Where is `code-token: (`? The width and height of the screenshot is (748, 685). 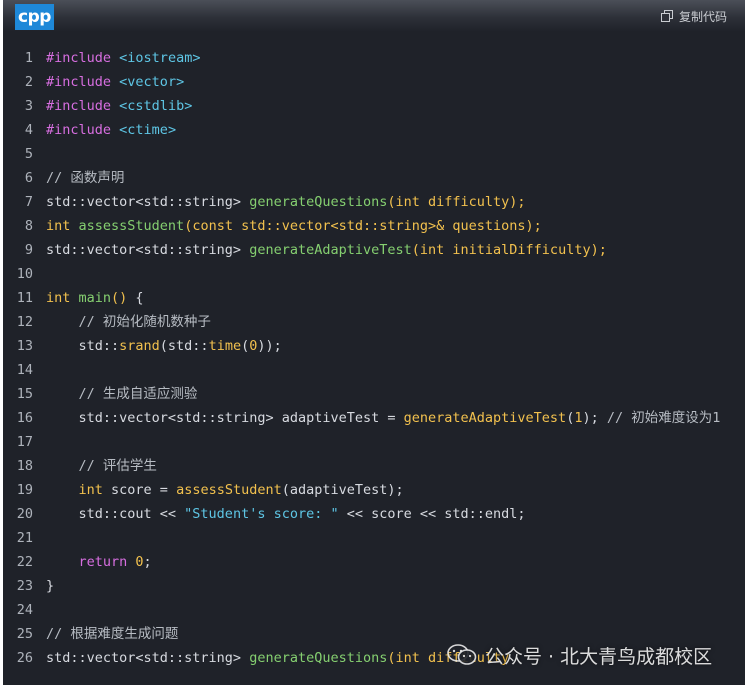
code-token: ( is located at coordinates (245, 346).